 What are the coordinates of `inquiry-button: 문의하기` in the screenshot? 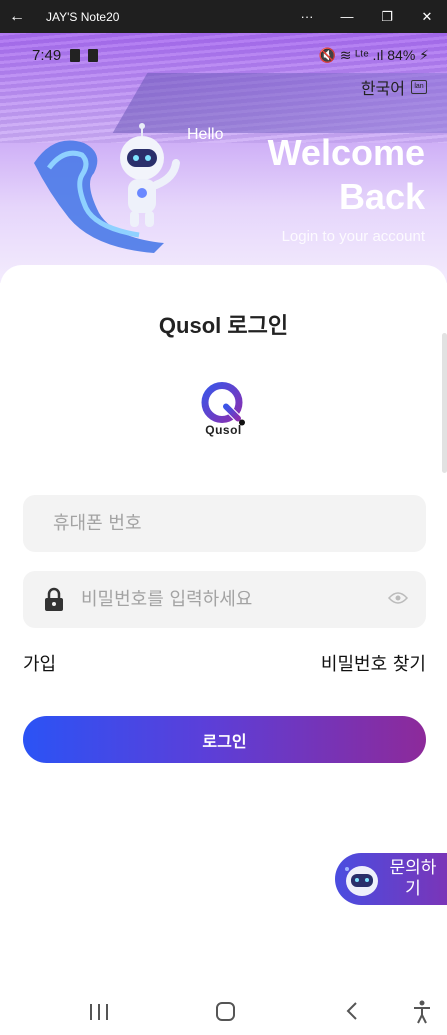 It's located at (391, 879).